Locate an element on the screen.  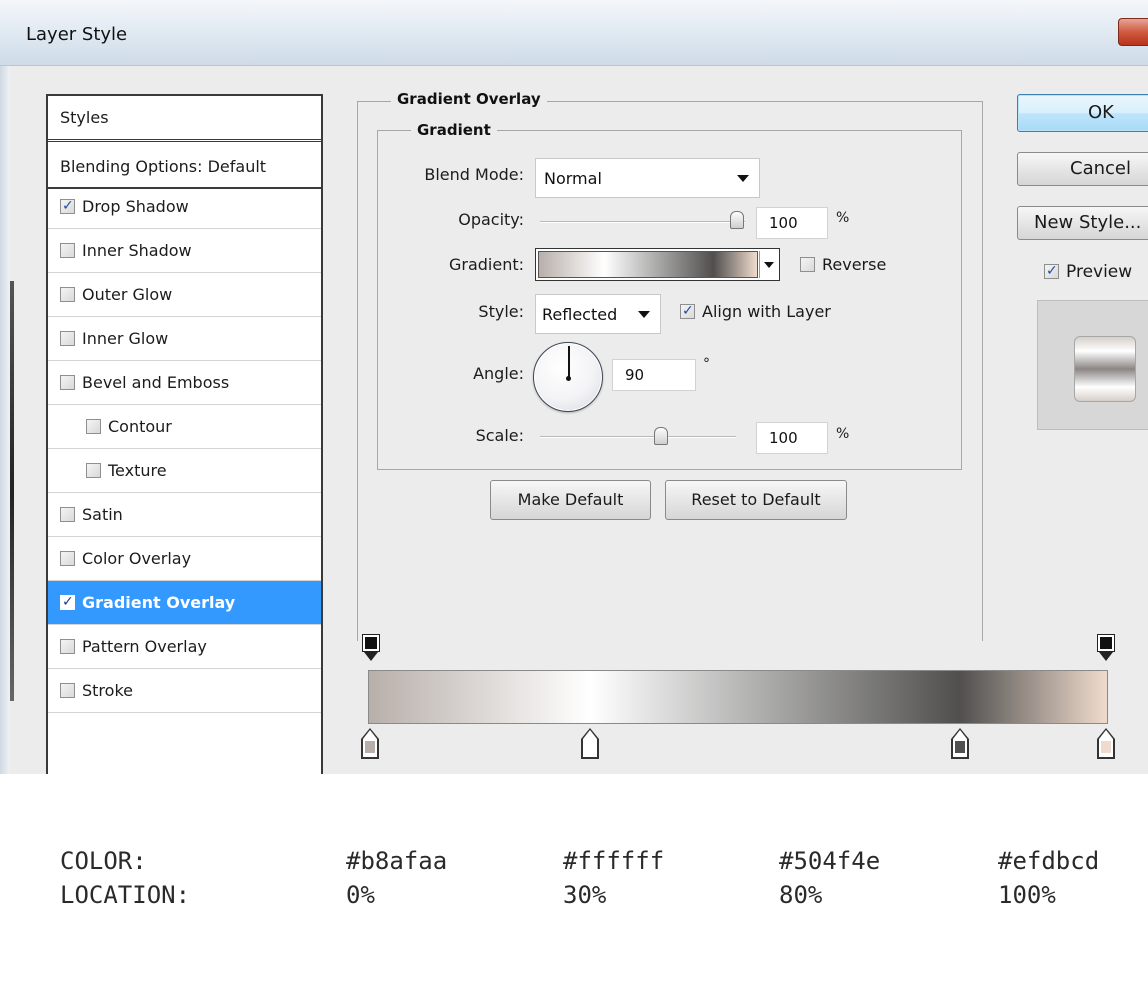
align-with-layer-checkbox-box is located at coordinates (687, 311).